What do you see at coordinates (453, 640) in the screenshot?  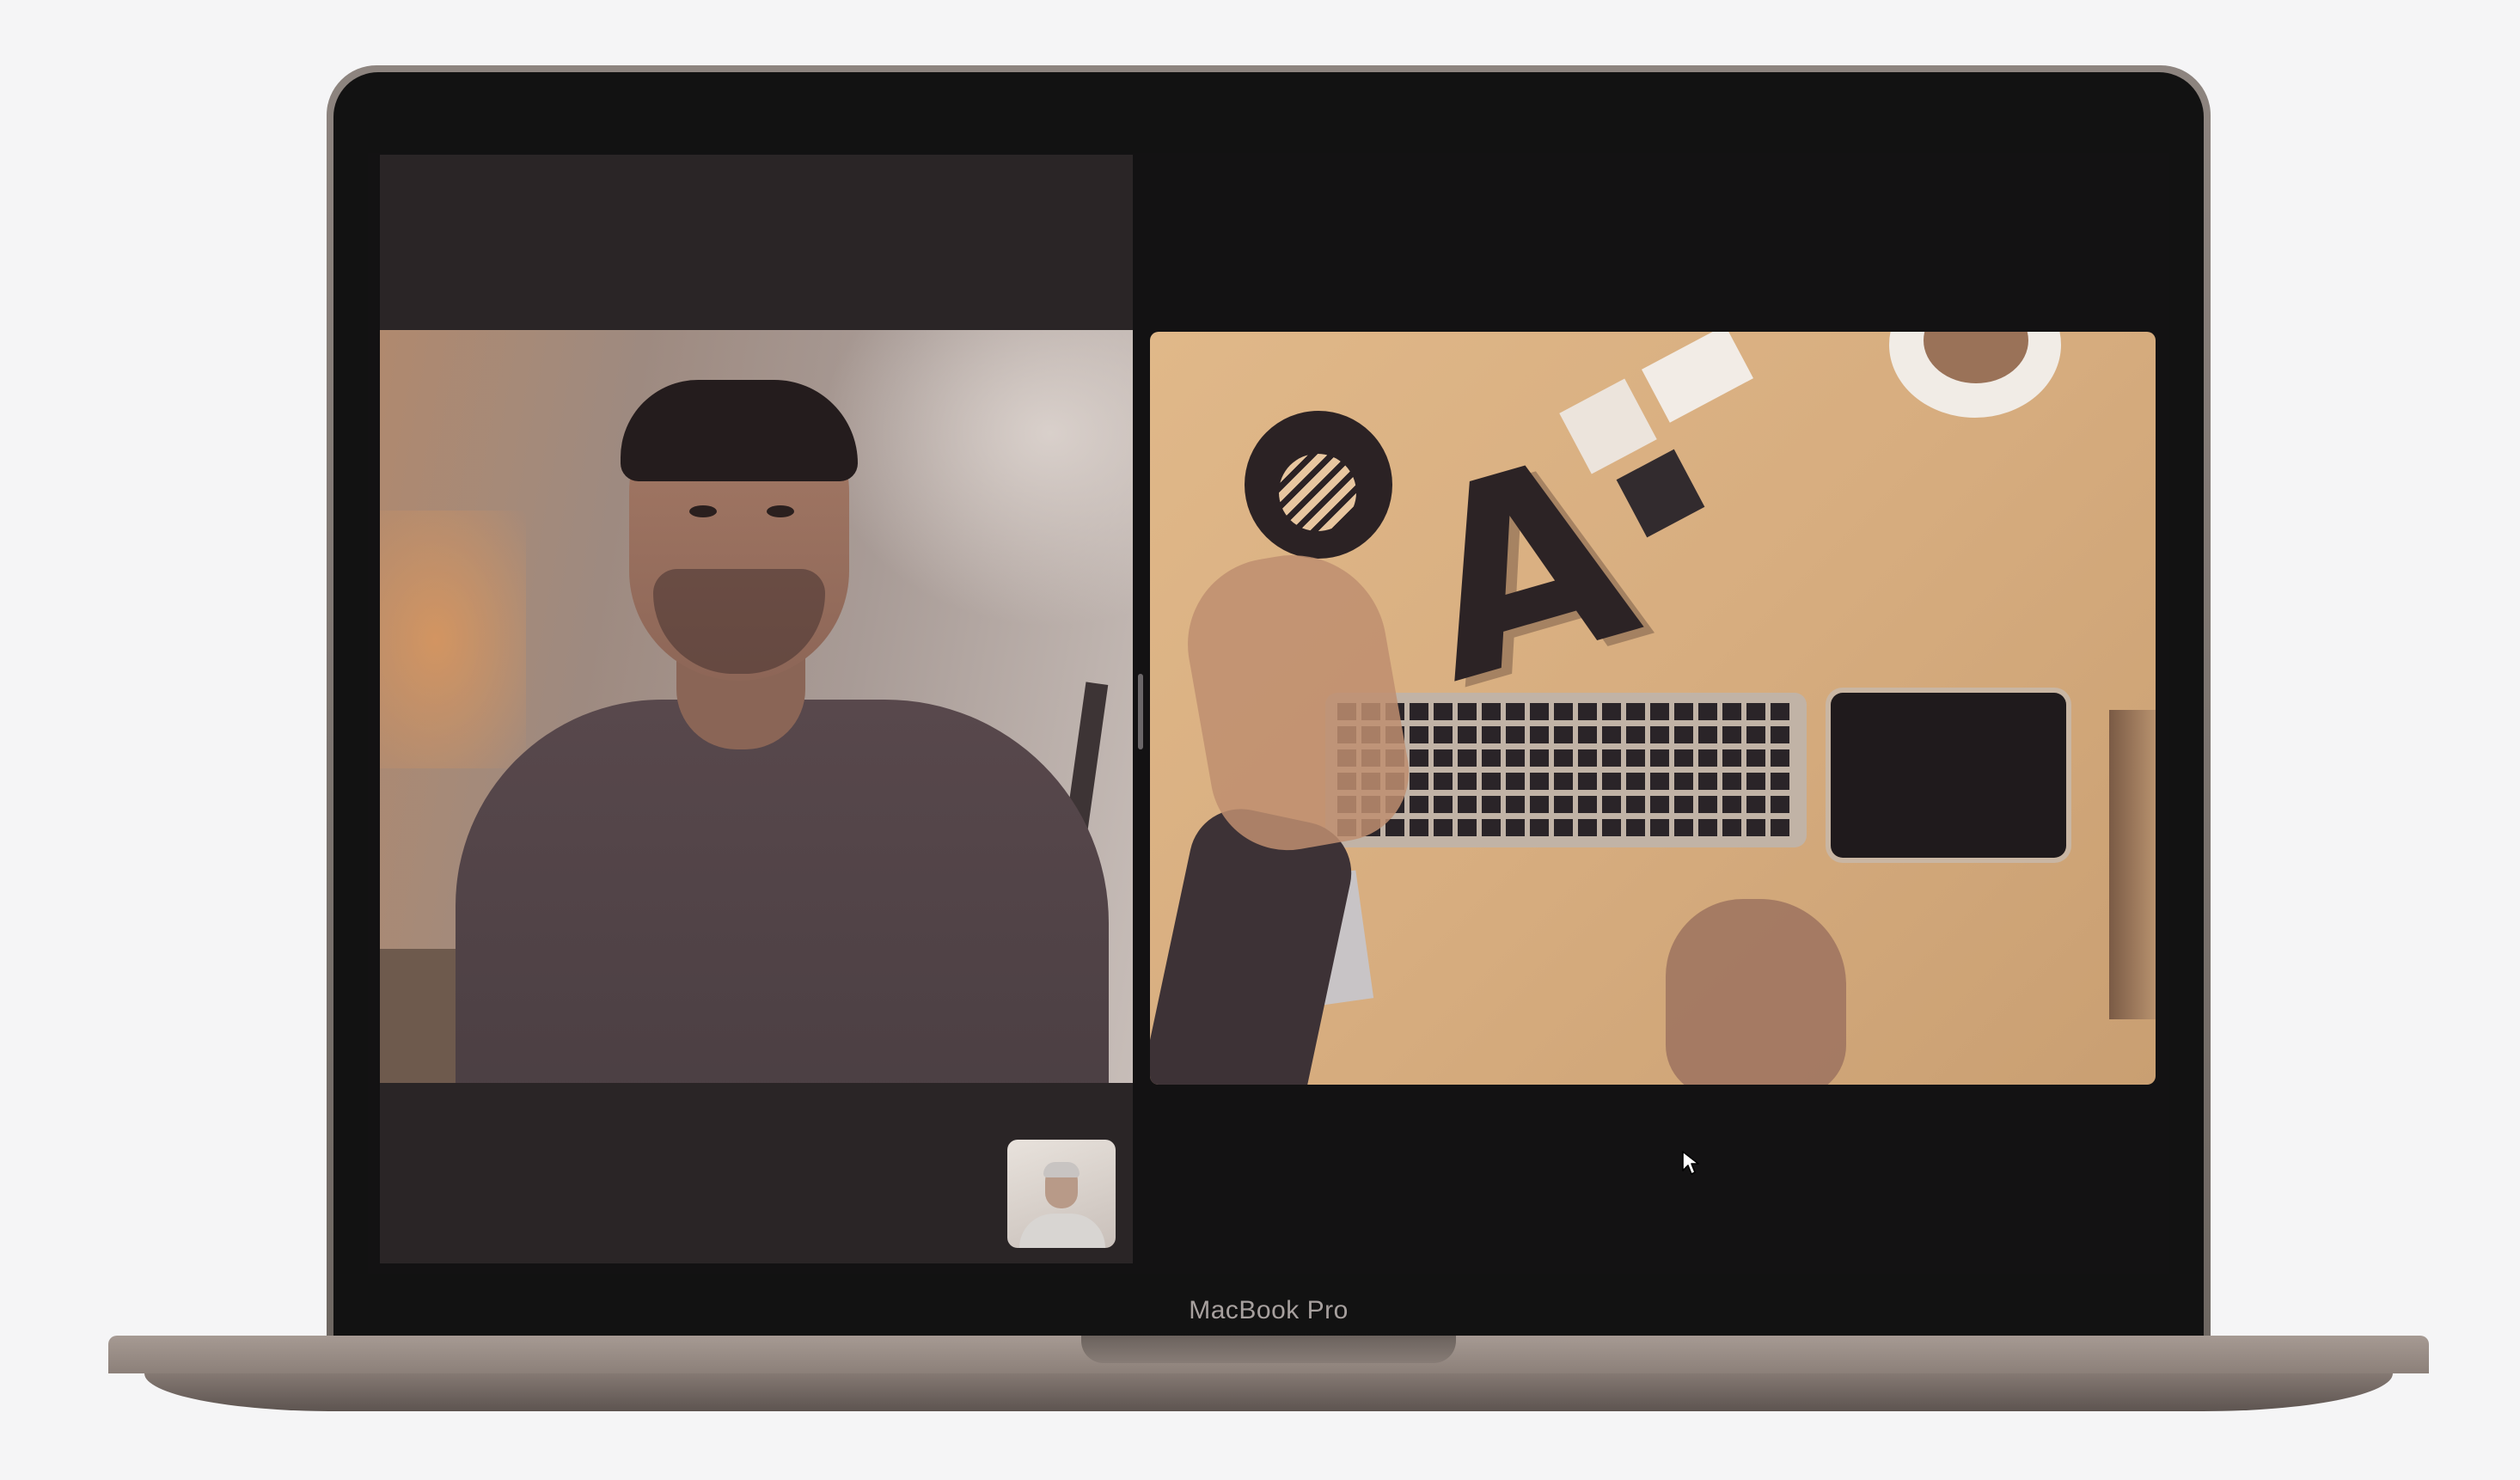 I see `background-lamp` at bounding box center [453, 640].